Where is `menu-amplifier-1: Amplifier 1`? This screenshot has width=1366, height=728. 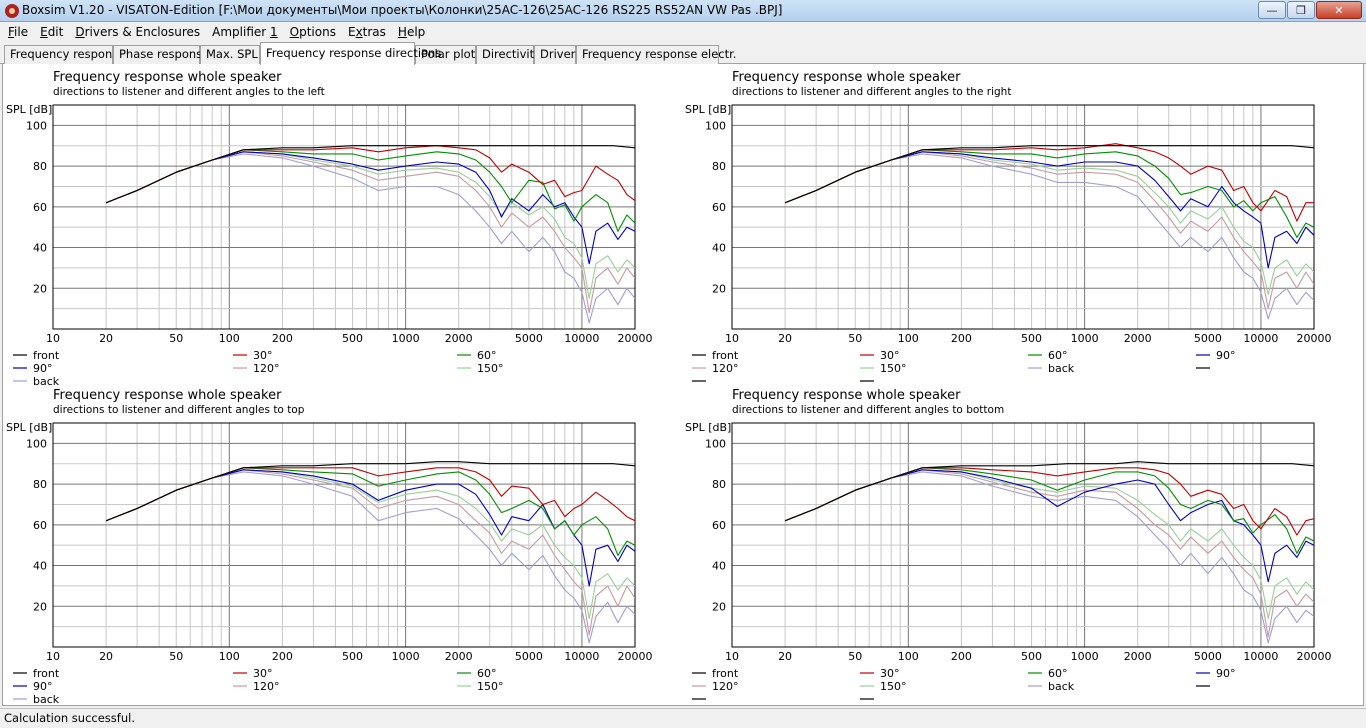
menu-amplifier-1: Amplifier 1 is located at coordinates (245, 32).